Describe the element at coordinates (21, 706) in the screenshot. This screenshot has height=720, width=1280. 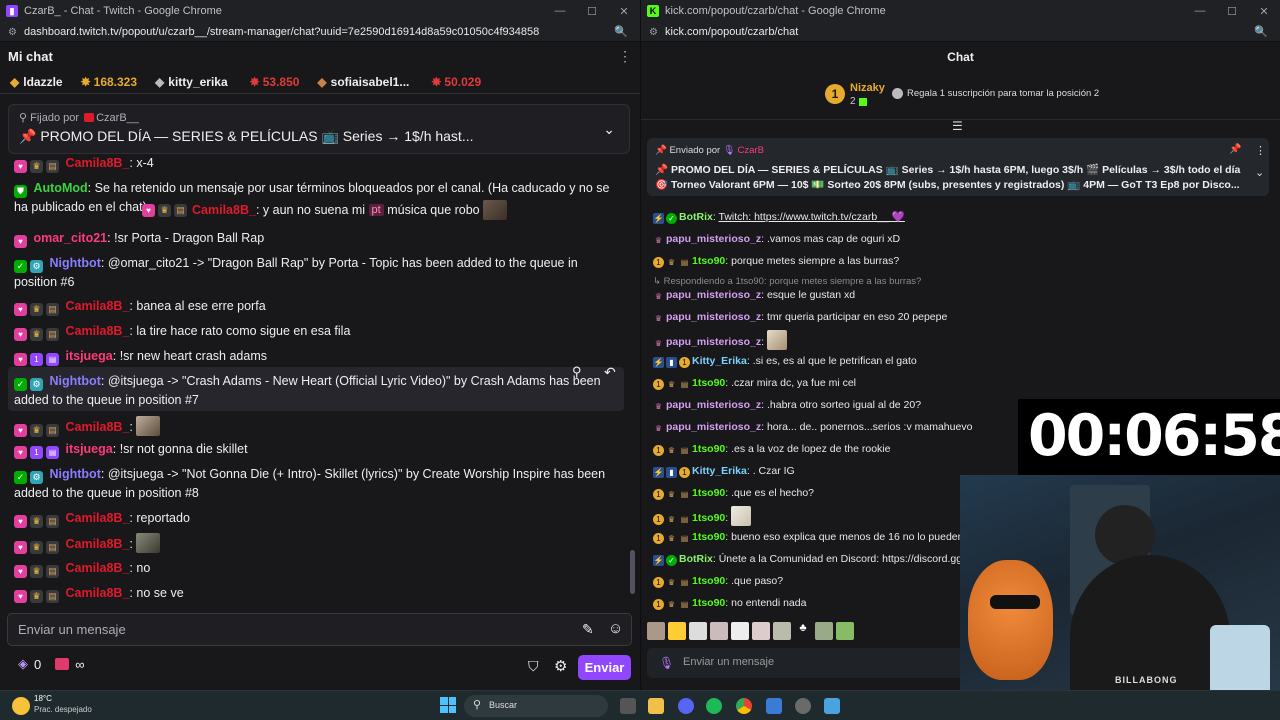
I see `weather-icon` at that location.